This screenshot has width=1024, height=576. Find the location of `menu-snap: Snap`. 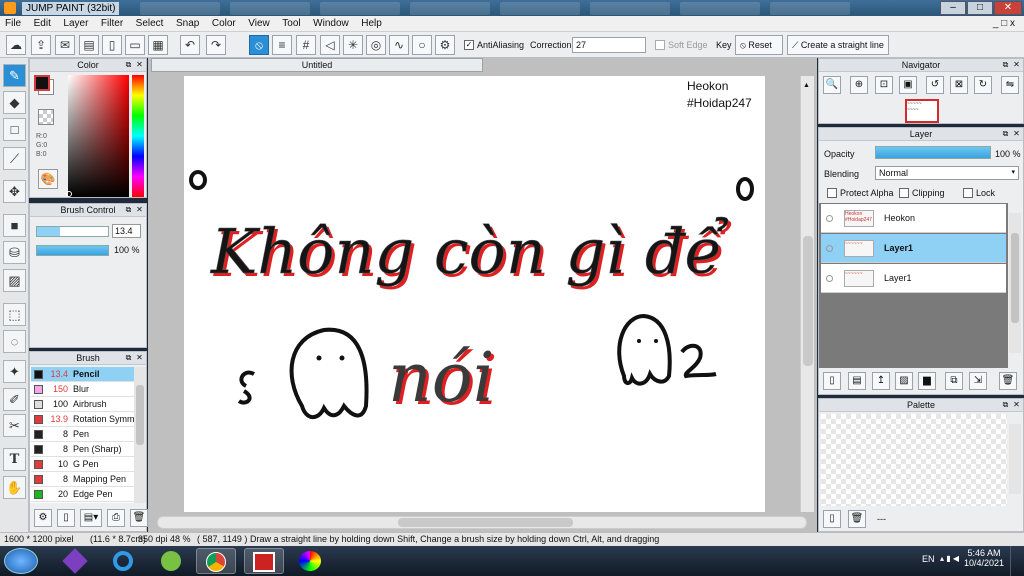

menu-snap: Snap is located at coordinates (187, 24).